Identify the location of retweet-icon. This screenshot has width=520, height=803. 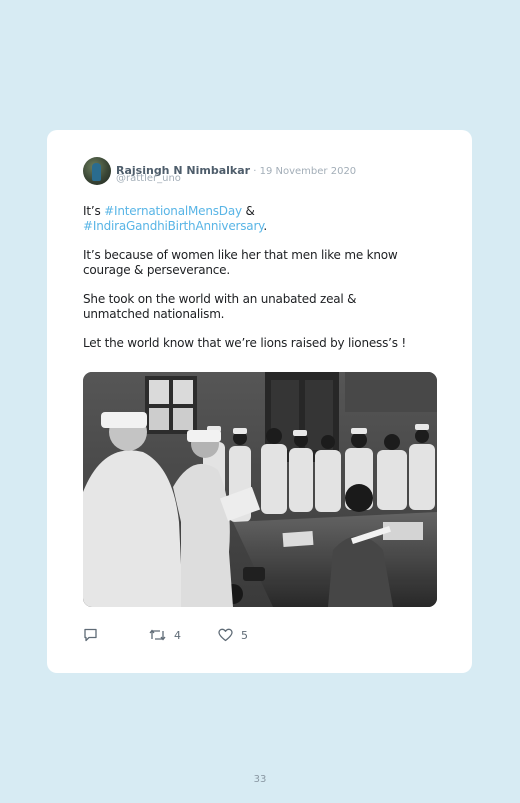
(157, 635).